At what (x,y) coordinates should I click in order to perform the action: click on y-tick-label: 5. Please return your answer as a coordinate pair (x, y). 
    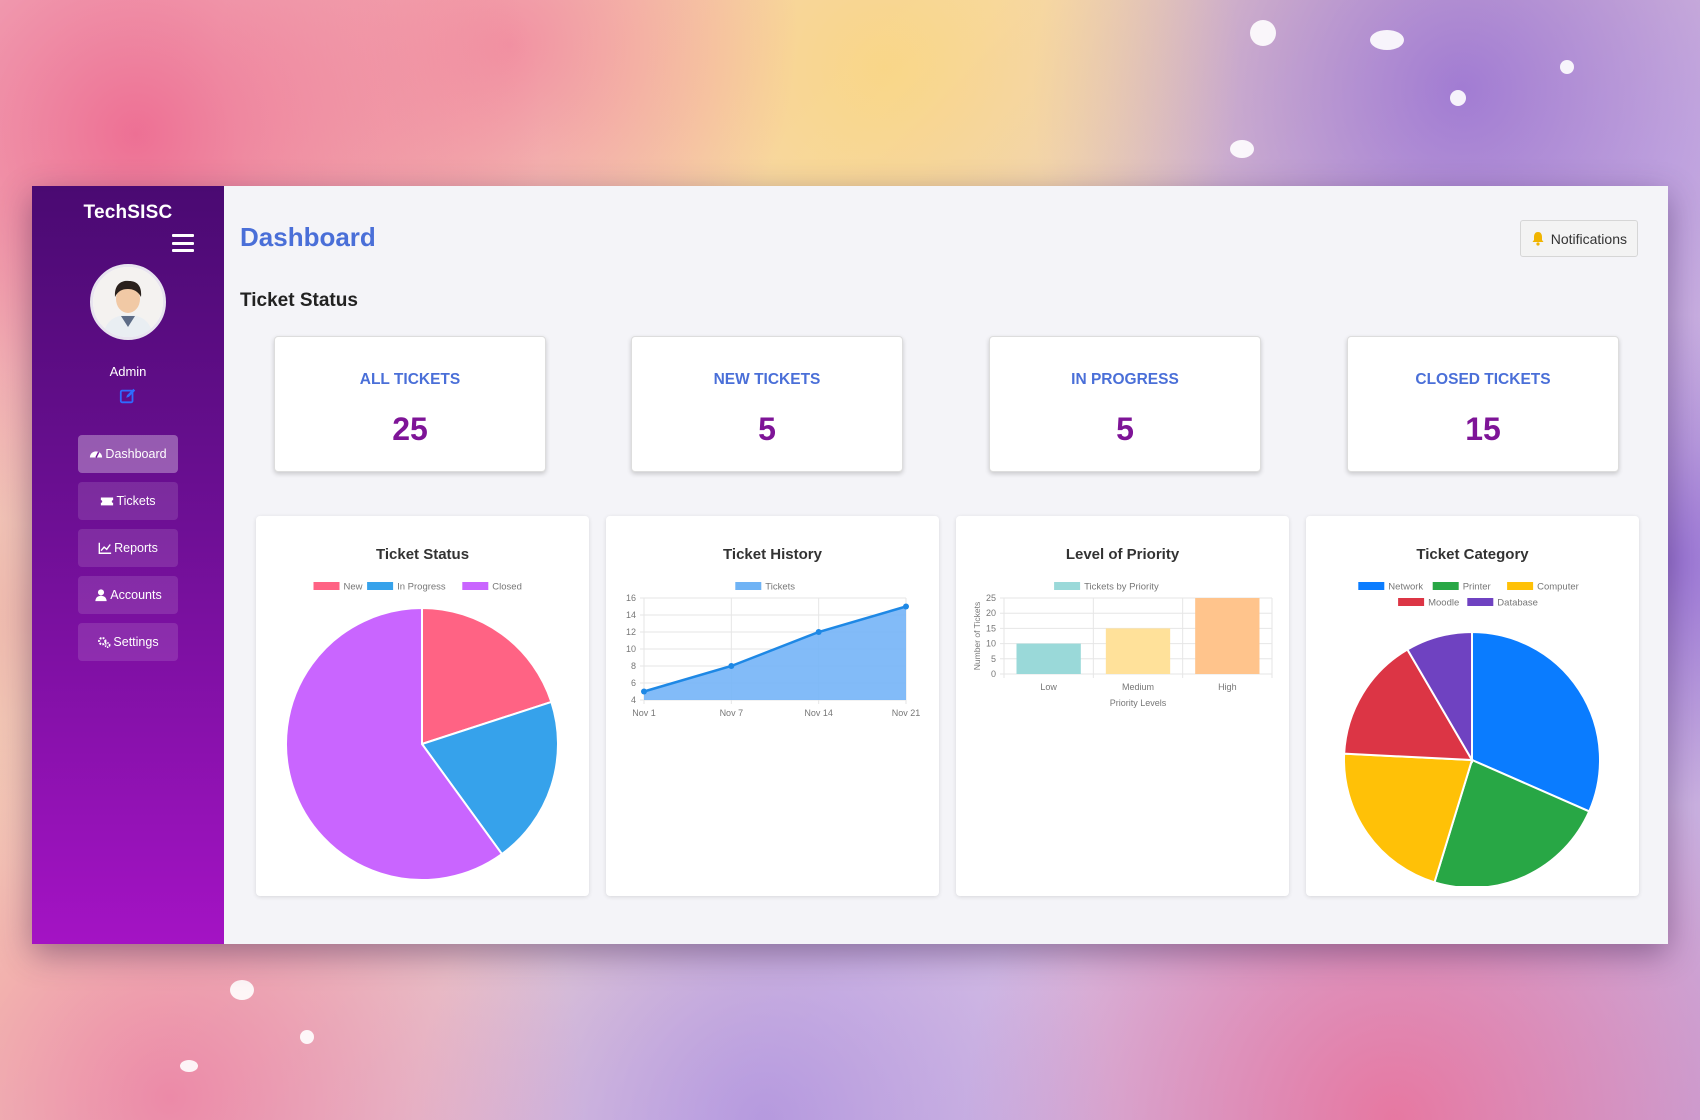
    Looking at the image, I should click on (993, 659).